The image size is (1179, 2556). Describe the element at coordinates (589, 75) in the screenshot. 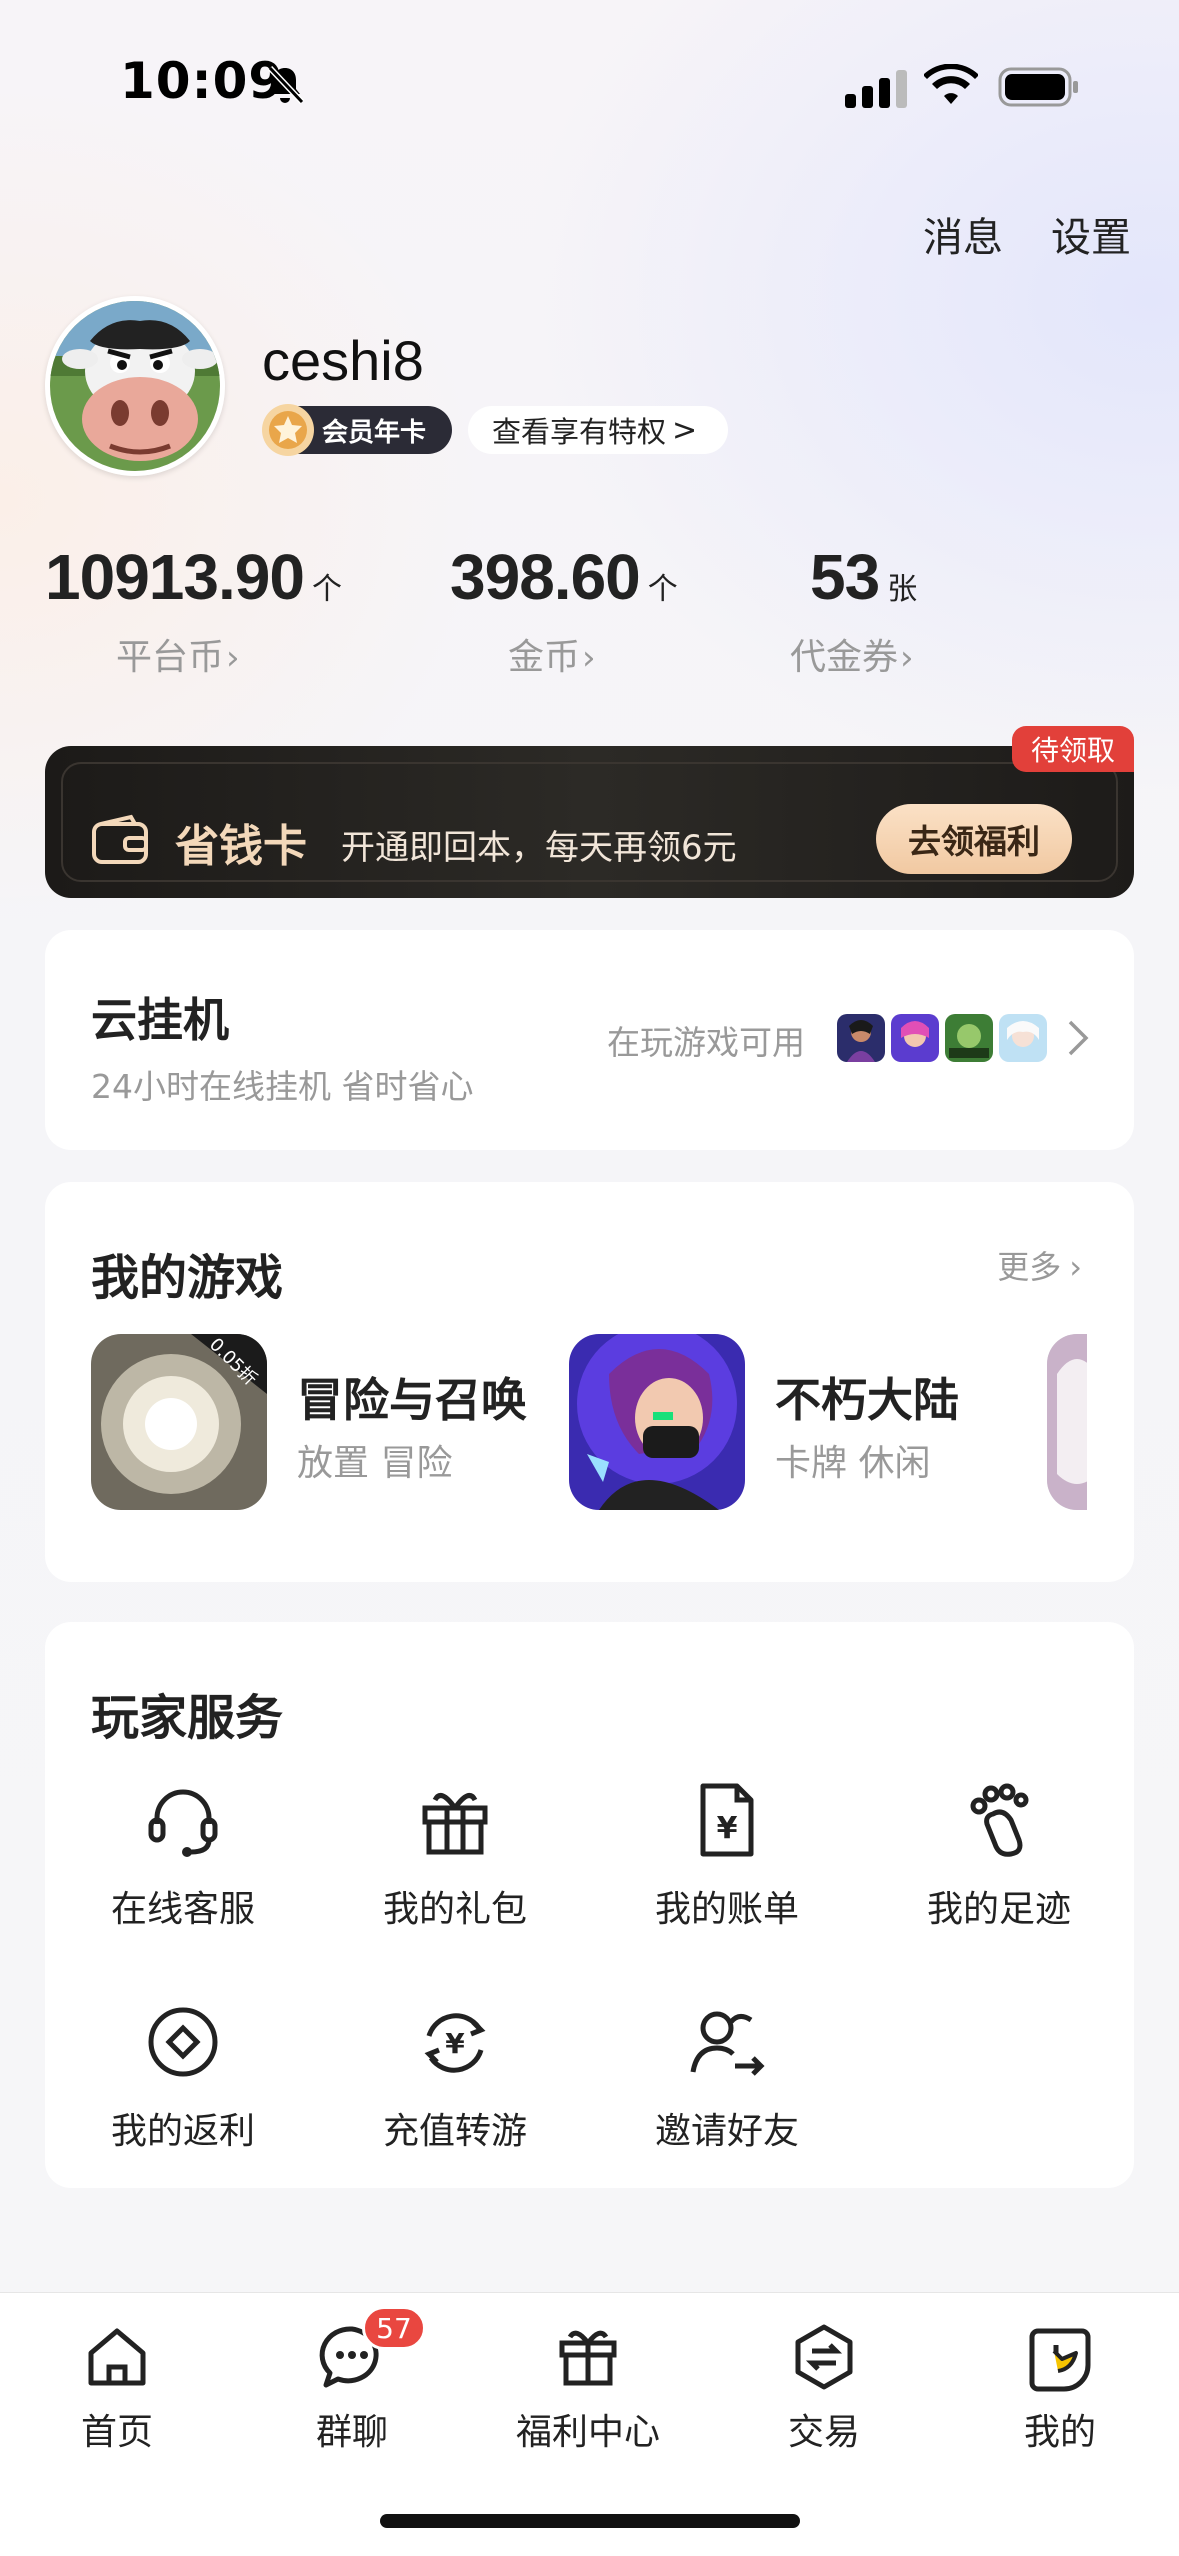

I see `status-bar: 10:09` at that location.